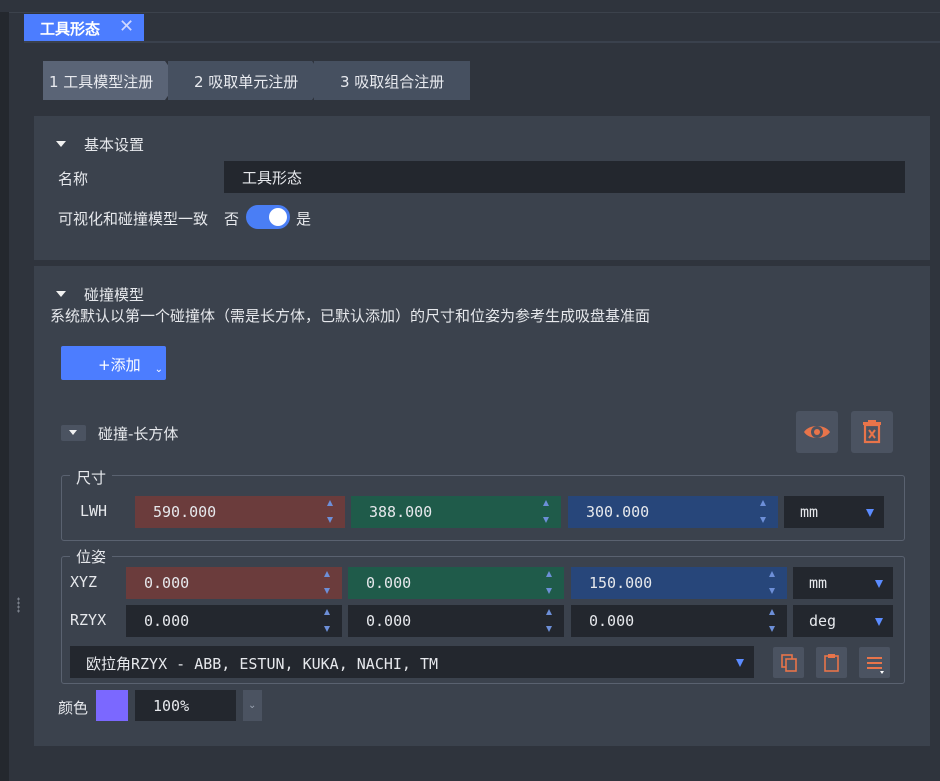 This screenshot has height=781, width=940. What do you see at coordinates (482, 42) in the screenshot?
I see `tab-bar-divider` at bounding box center [482, 42].